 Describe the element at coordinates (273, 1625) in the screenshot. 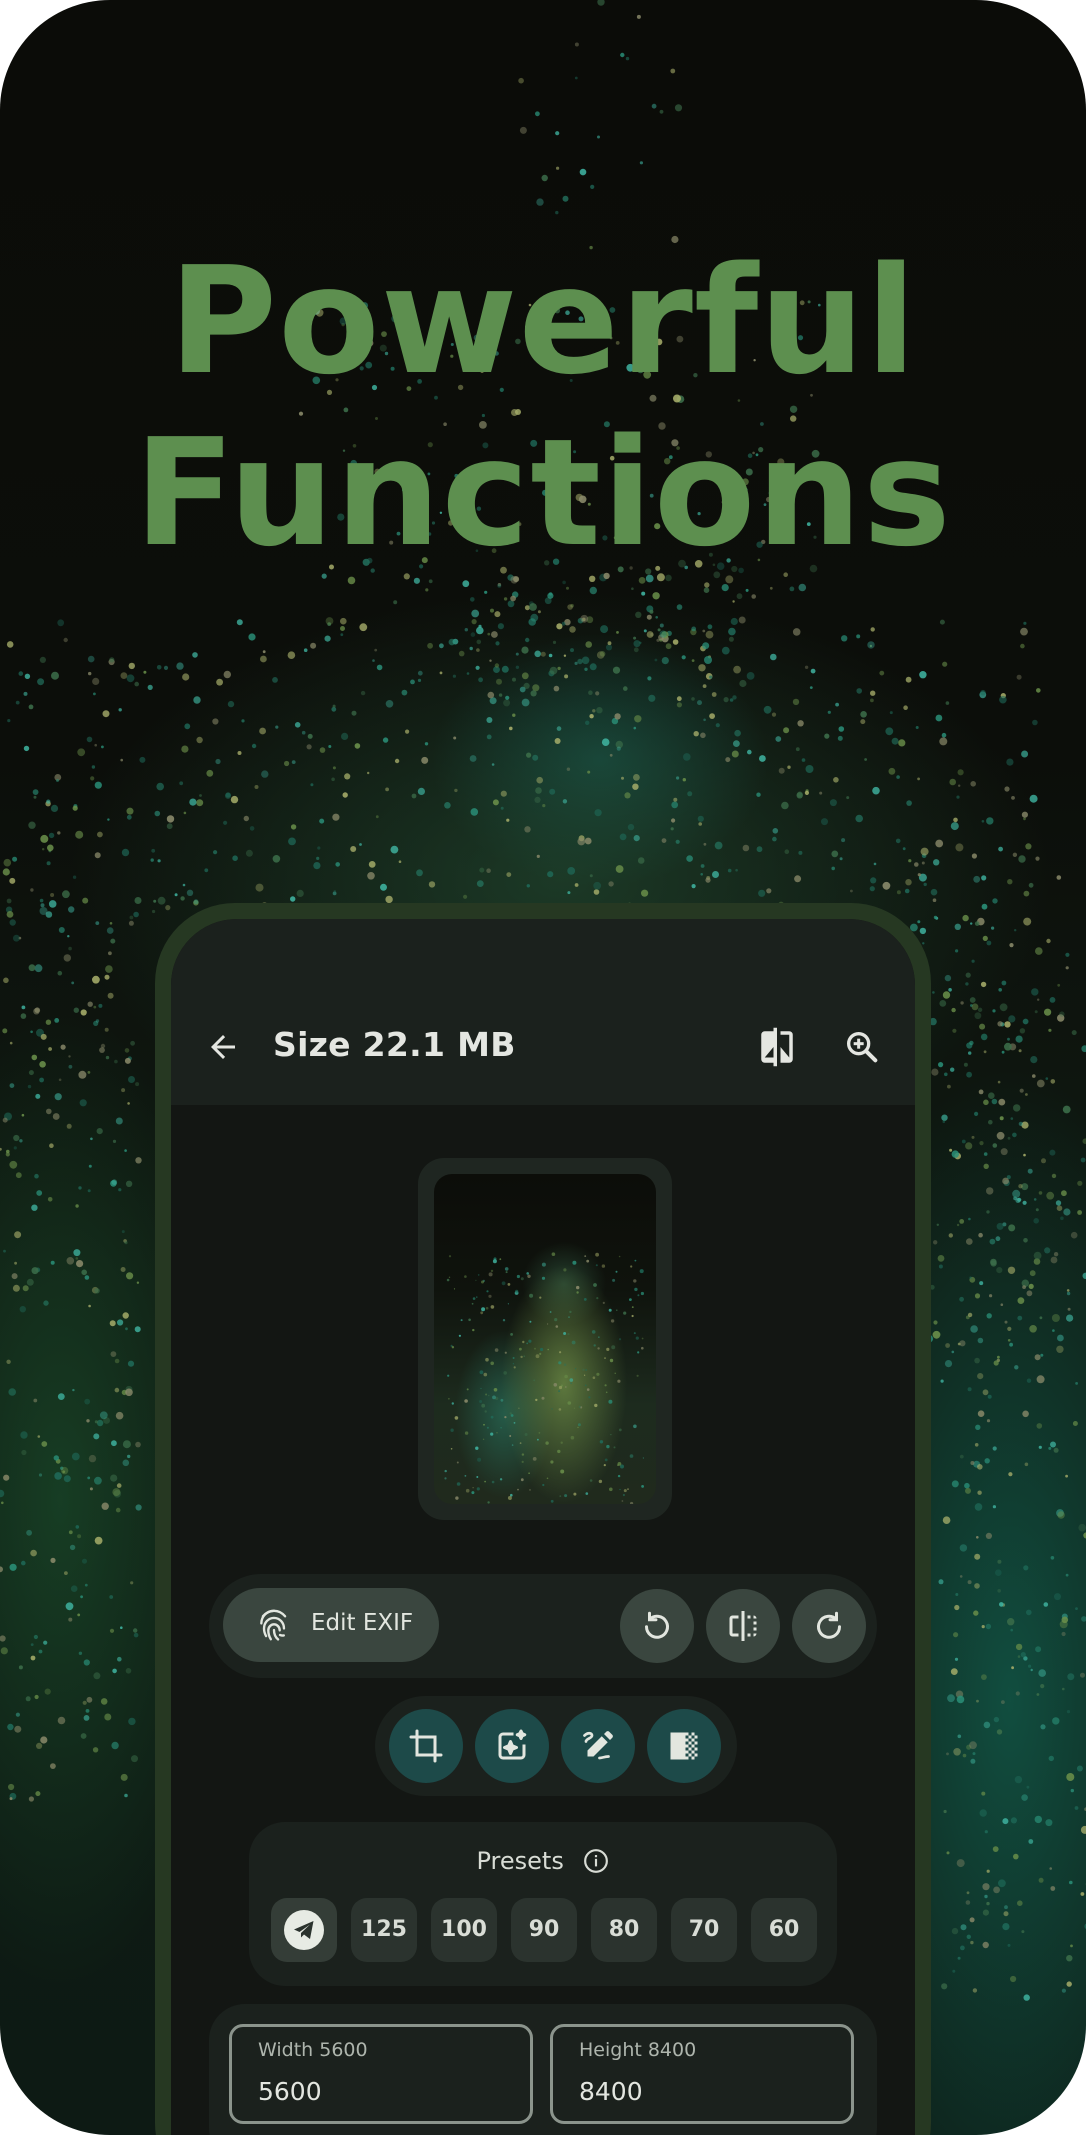

I see `fingerprint-icon` at that location.